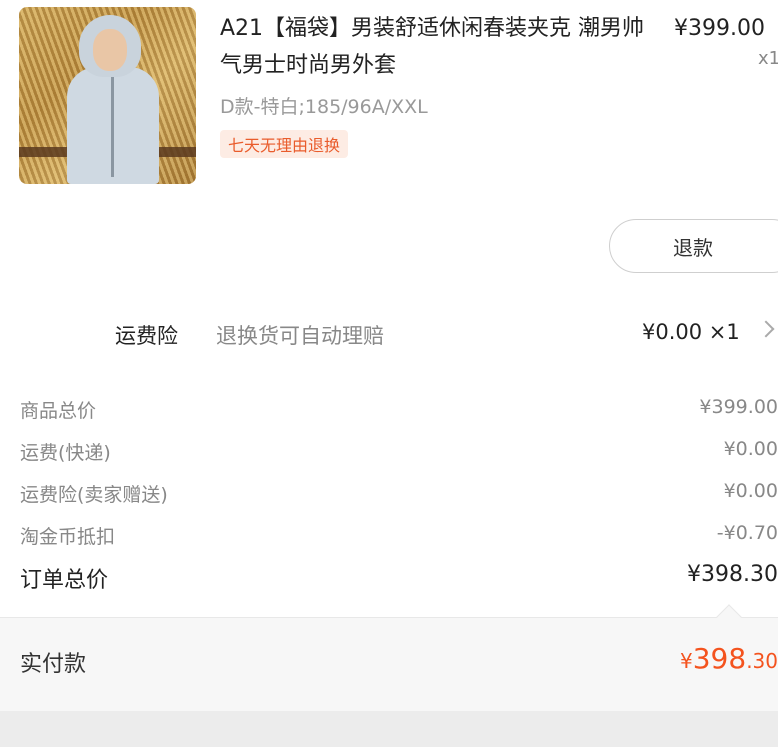 This screenshot has height=747, width=778. Describe the element at coordinates (719, 658) in the screenshot. I see `paid-amount-integer: 398` at that location.